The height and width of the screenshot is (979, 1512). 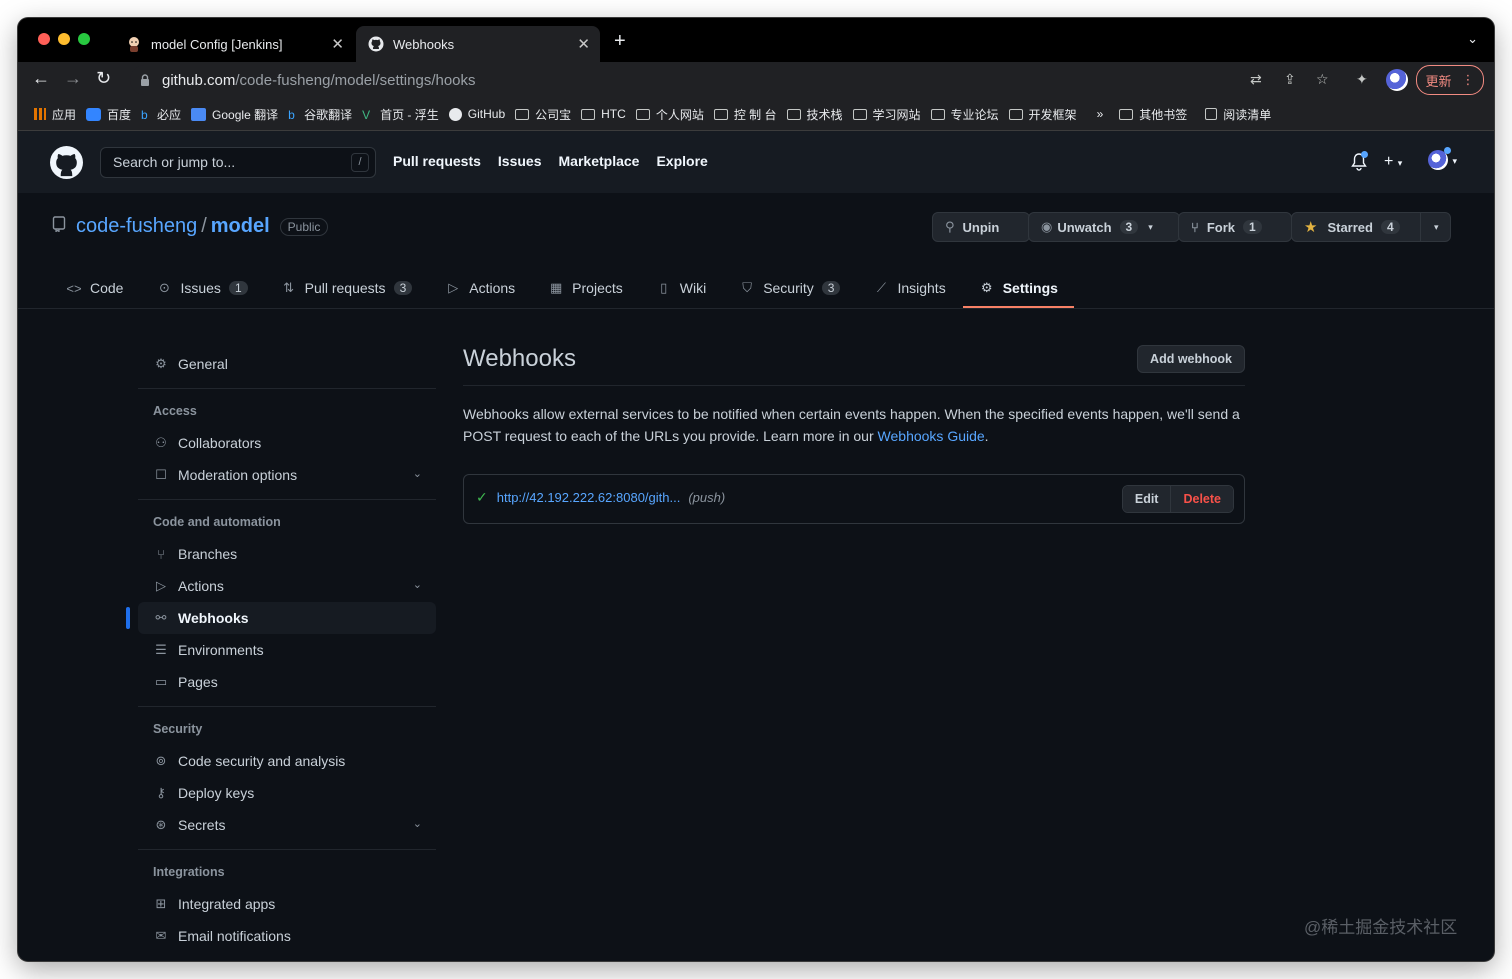 What do you see at coordinates (164, 287) in the screenshot?
I see `issue-opened-icon: ⊙` at bounding box center [164, 287].